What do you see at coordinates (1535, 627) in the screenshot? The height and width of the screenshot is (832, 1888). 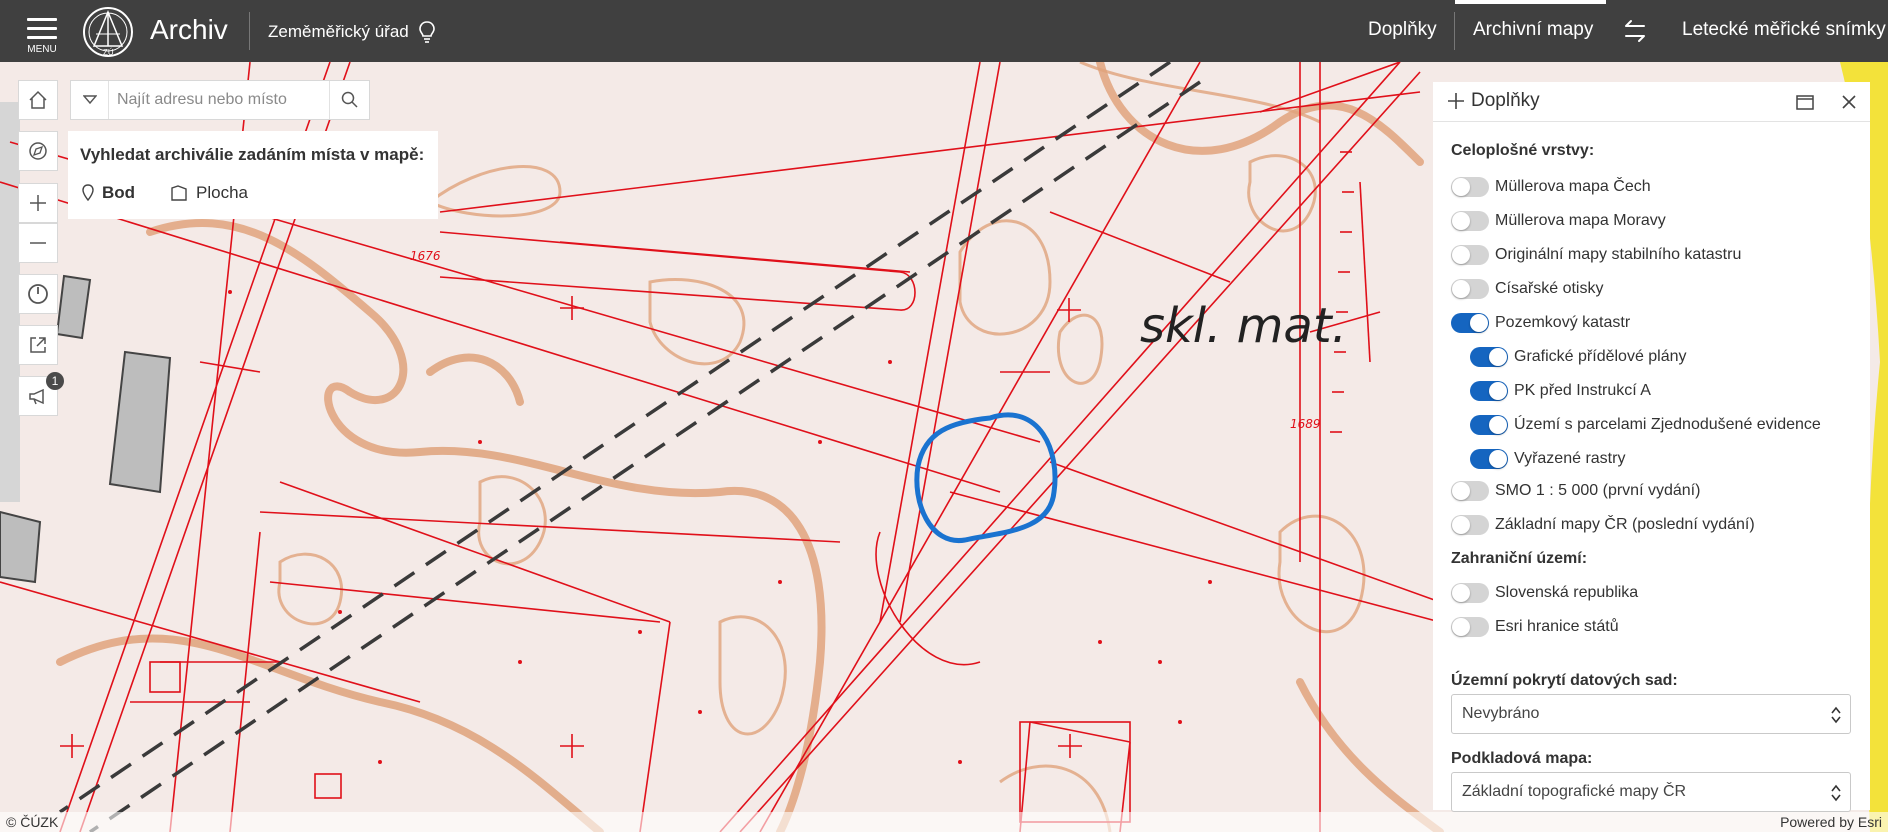 I see `layer-toggle: Esri hranice států` at bounding box center [1535, 627].